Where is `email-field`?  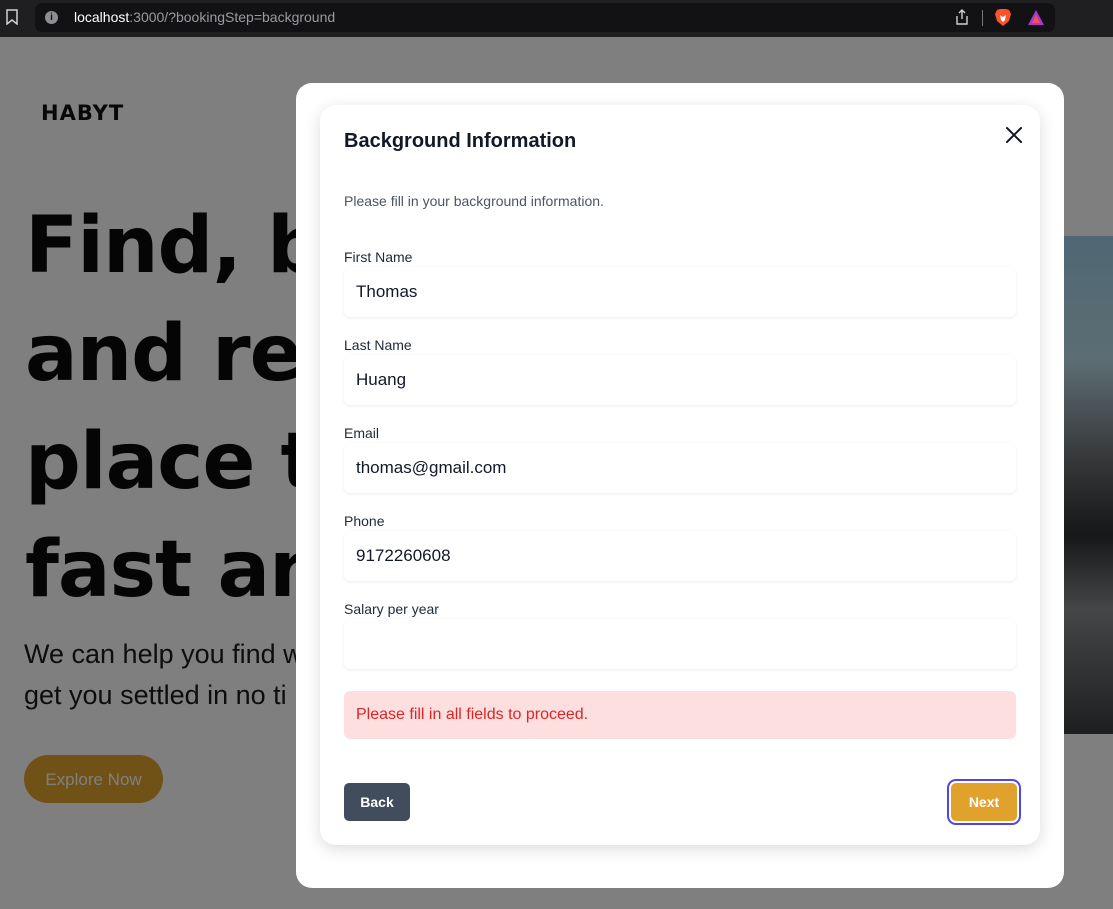 email-field is located at coordinates (680, 468).